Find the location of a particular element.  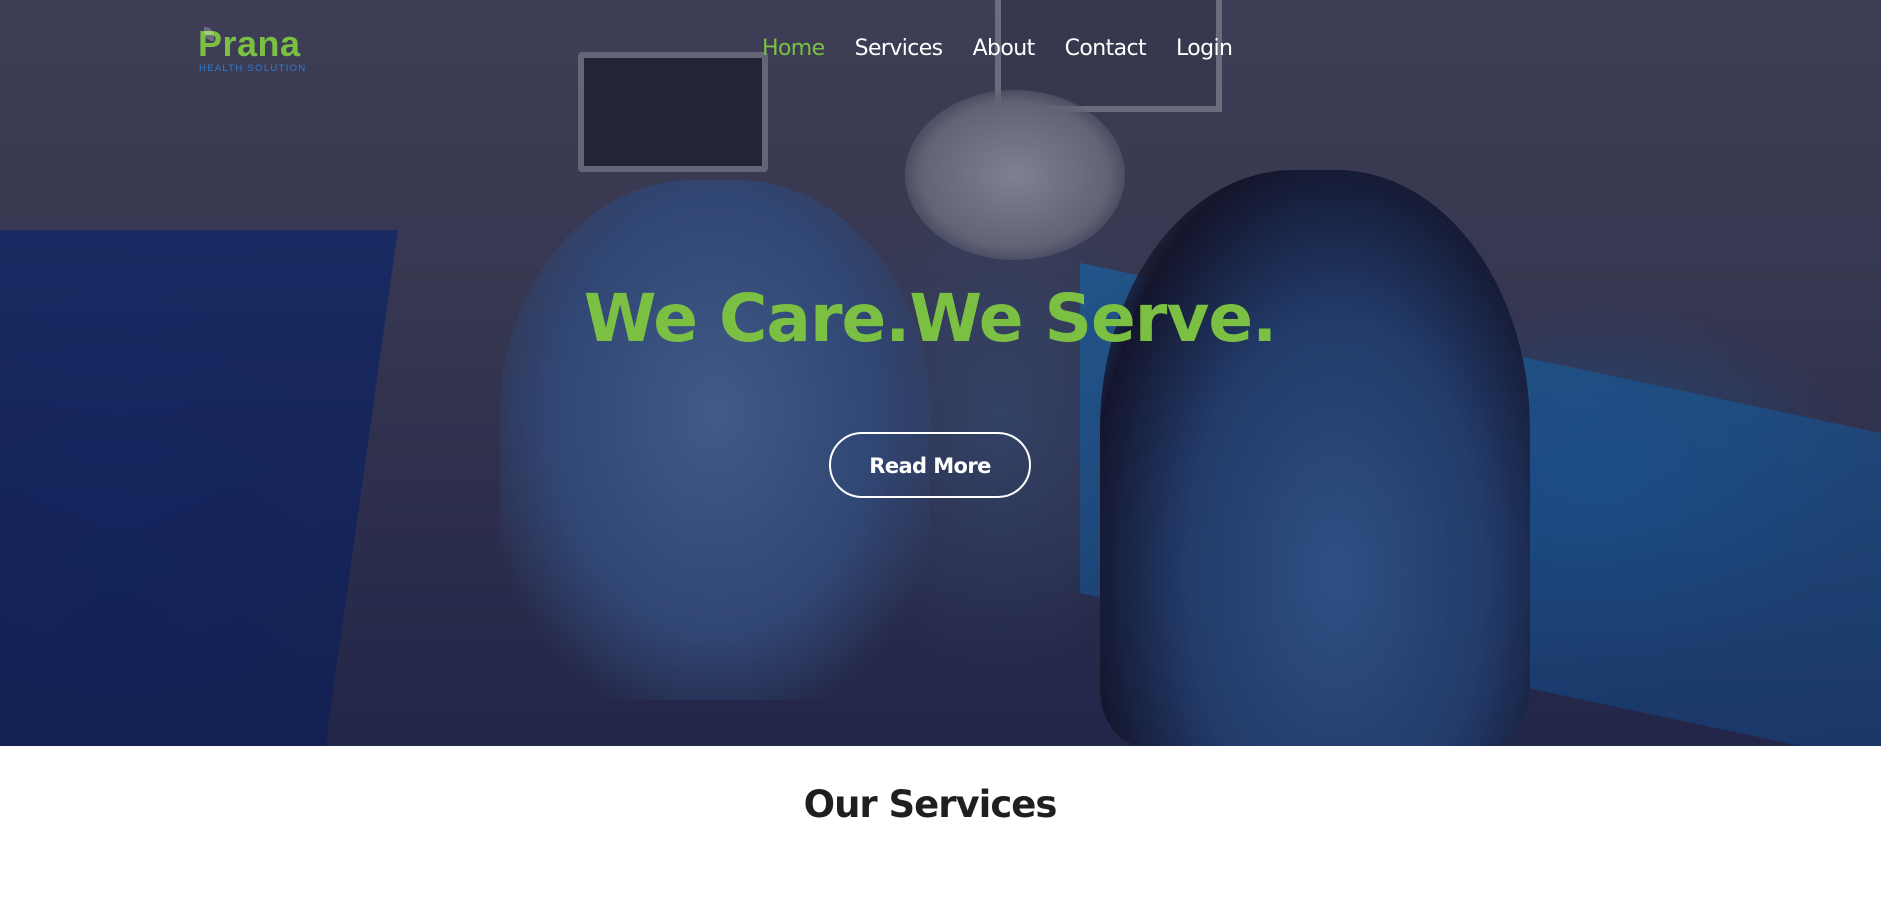

nav-link-contact: Contact is located at coordinates (1106, 49).